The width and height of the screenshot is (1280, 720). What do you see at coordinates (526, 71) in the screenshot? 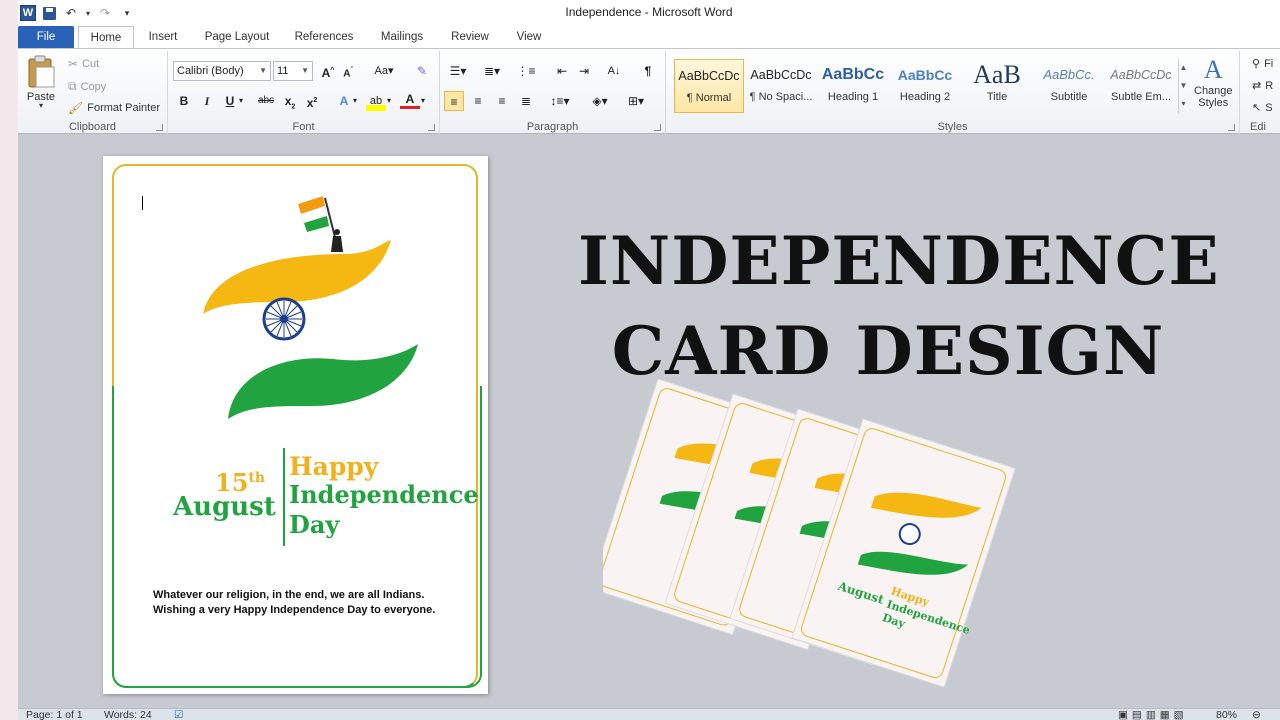
I see `multilevel-list-icon: ⋮≡` at bounding box center [526, 71].